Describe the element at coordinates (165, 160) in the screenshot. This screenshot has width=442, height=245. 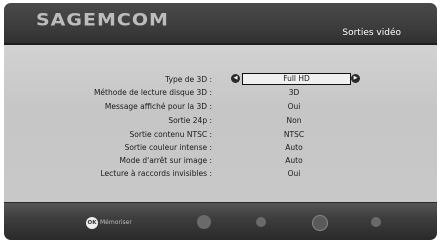
I see `setting-label: Mode d'arrêt sur image :` at that location.